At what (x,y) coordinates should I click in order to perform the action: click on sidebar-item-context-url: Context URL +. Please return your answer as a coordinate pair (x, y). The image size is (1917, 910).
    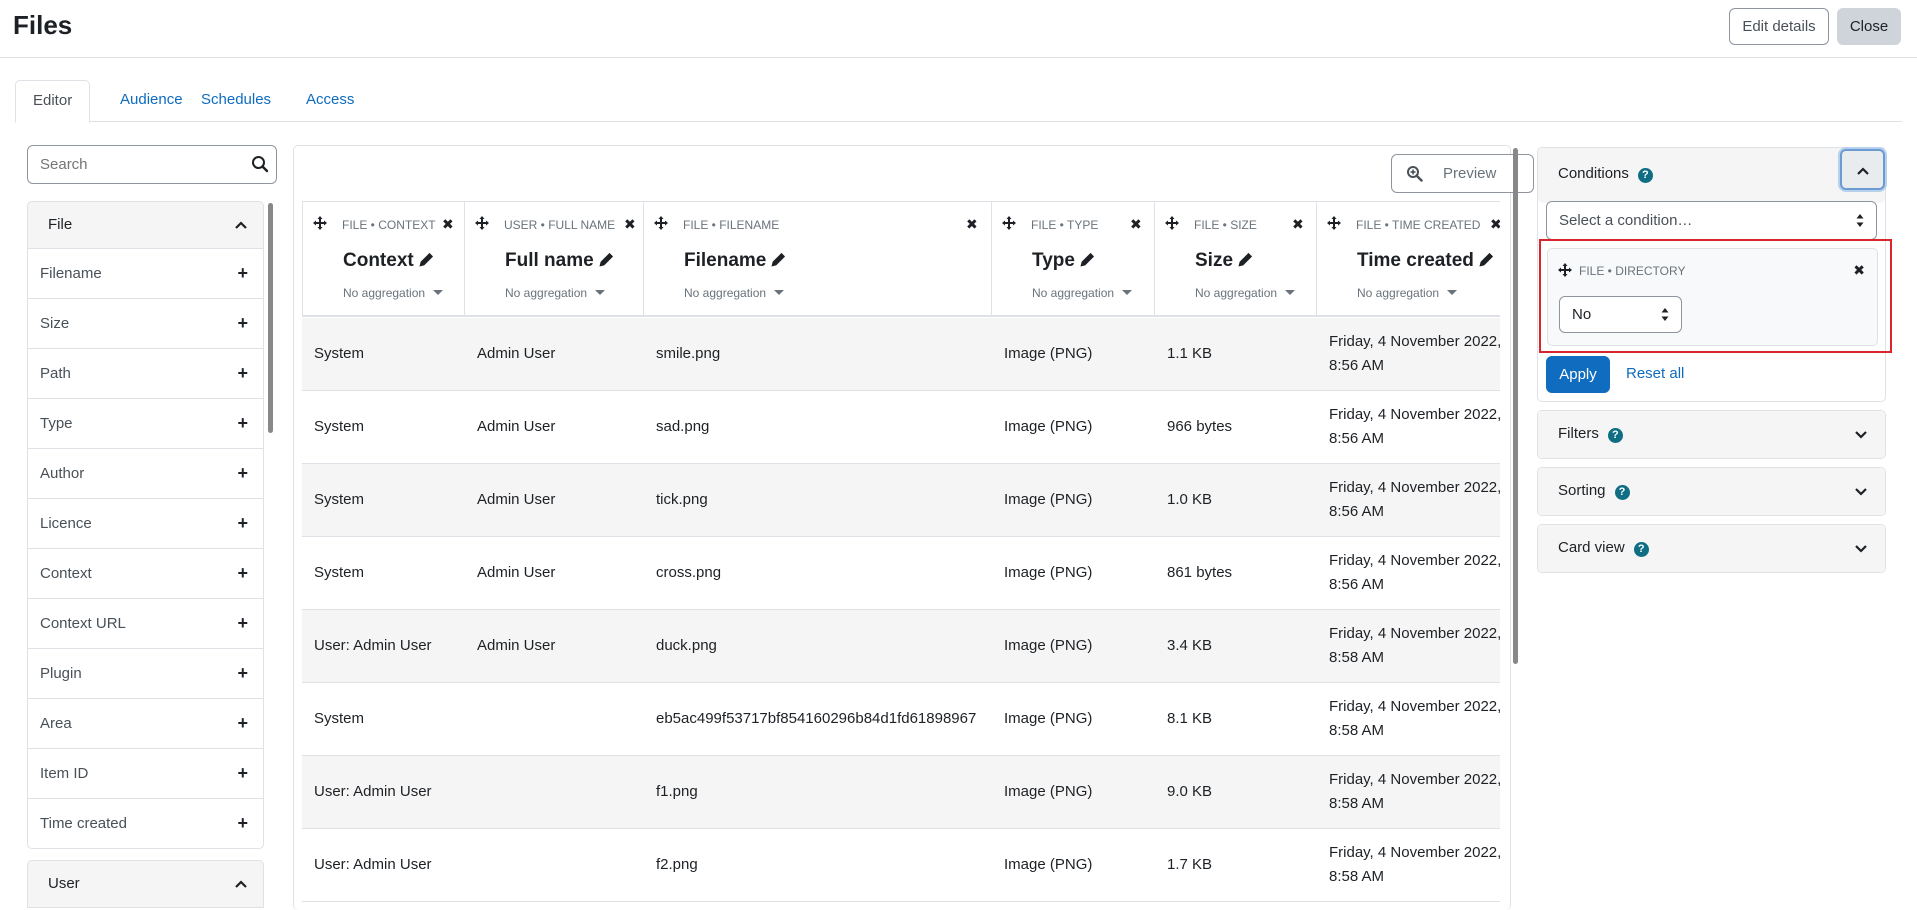
    Looking at the image, I should click on (145, 624).